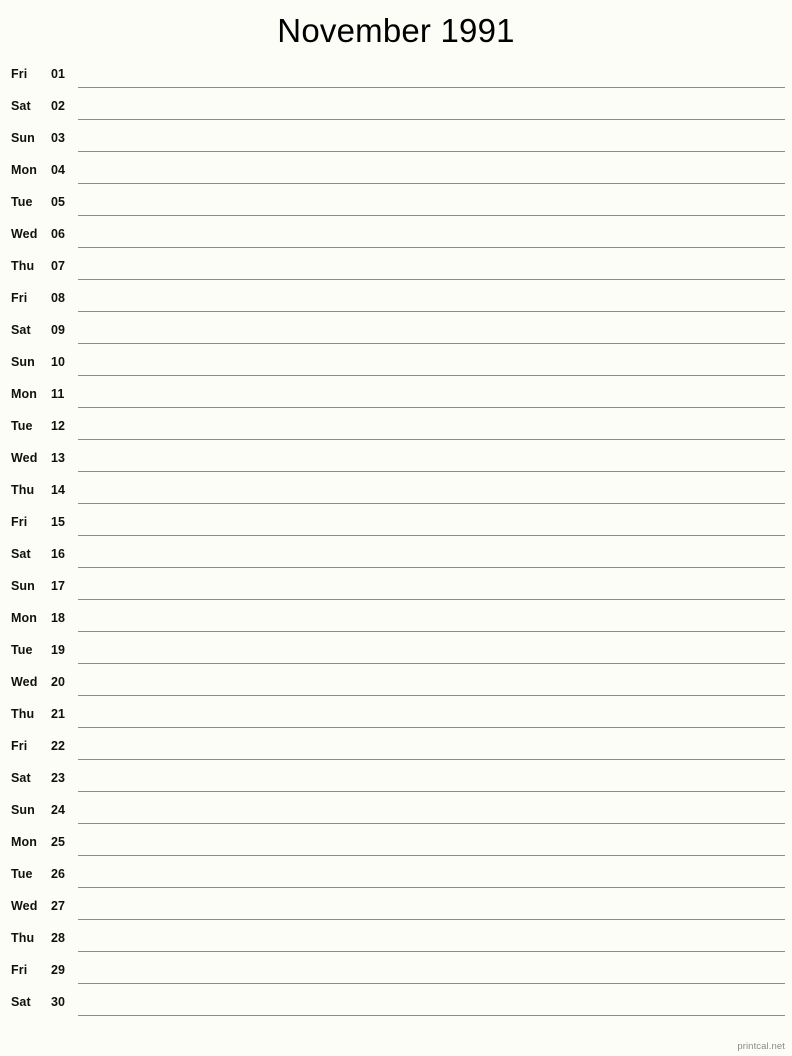 The height and width of the screenshot is (1056, 792). What do you see at coordinates (58, 394) in the screenshot?
I see `day-number-label: 11` at bounding box center [58, 394].